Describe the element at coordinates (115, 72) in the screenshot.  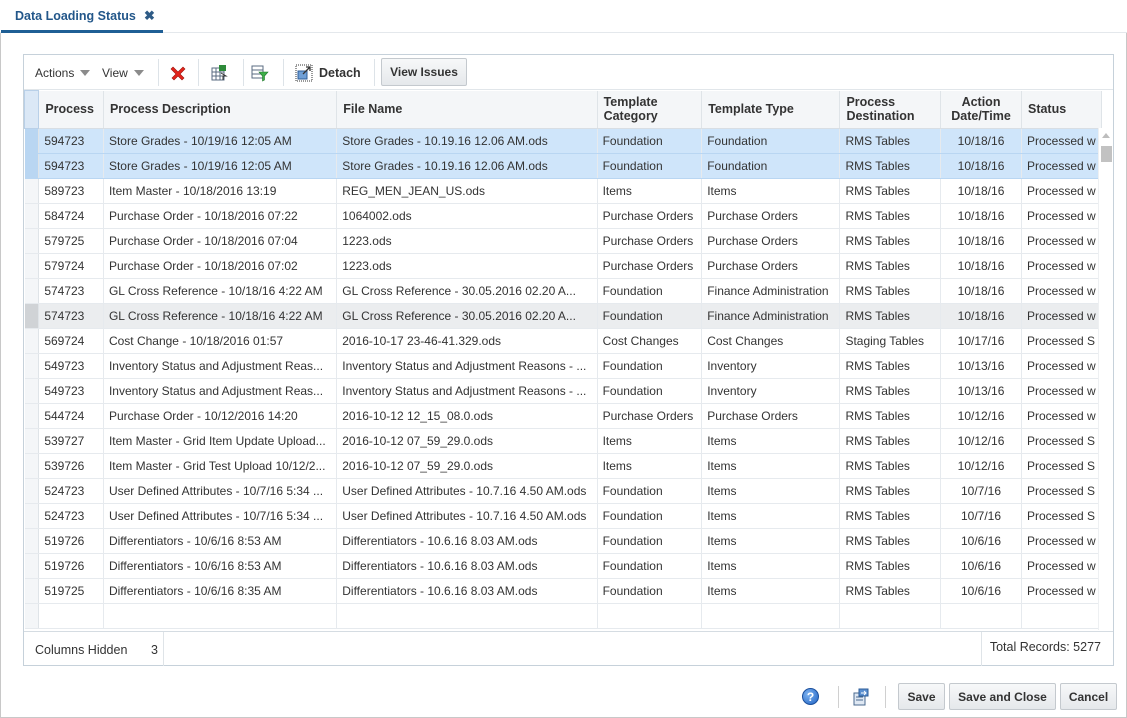
I see `view-menu-label: View` at that location.